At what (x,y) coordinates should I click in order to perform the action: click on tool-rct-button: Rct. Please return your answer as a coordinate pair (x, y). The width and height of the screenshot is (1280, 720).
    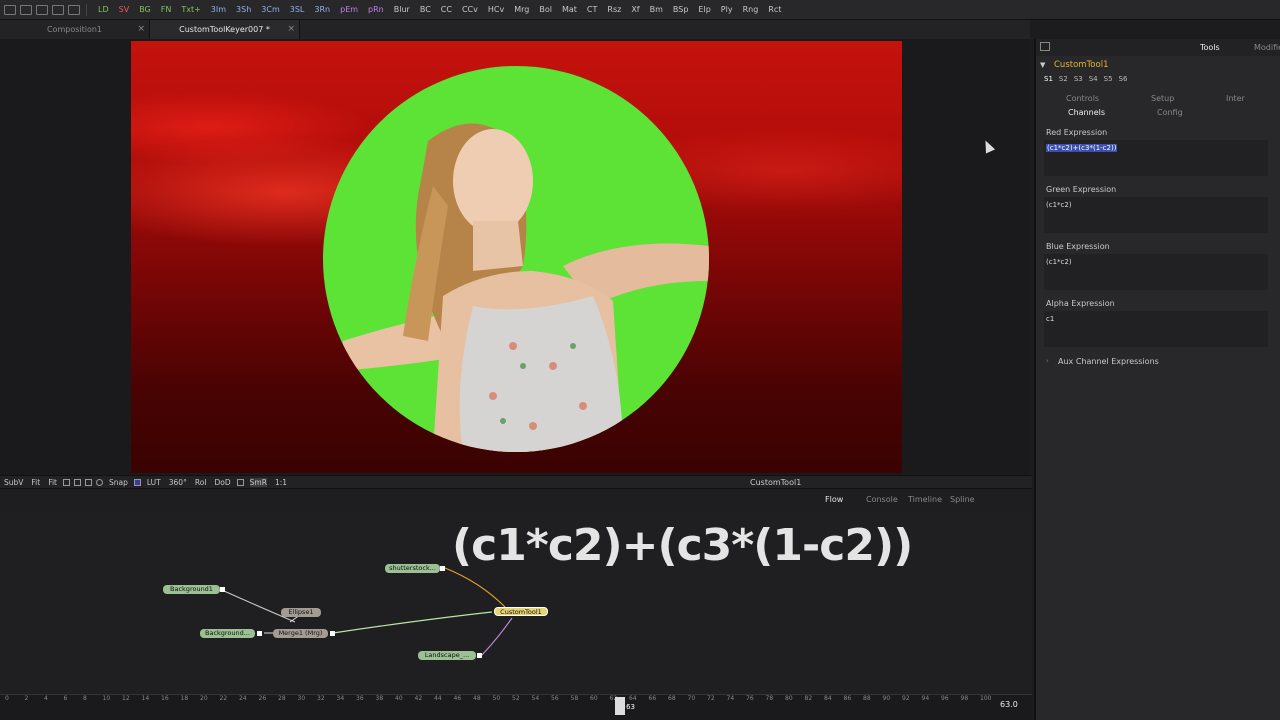
    Looking at the image, I should click on (774, 9).